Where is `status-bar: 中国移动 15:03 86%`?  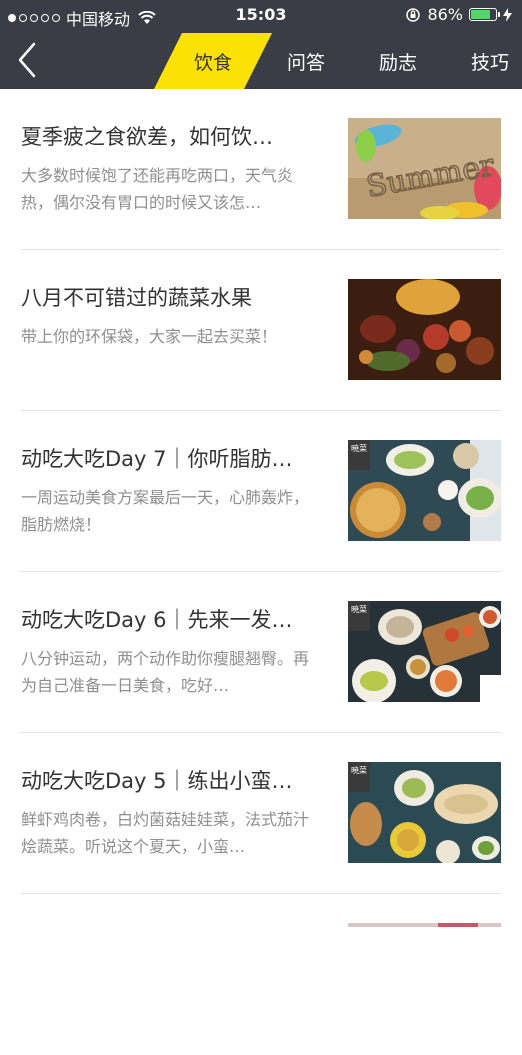
status-bar: 中国移动 15:03 86% is located at coordinates (261, 15).